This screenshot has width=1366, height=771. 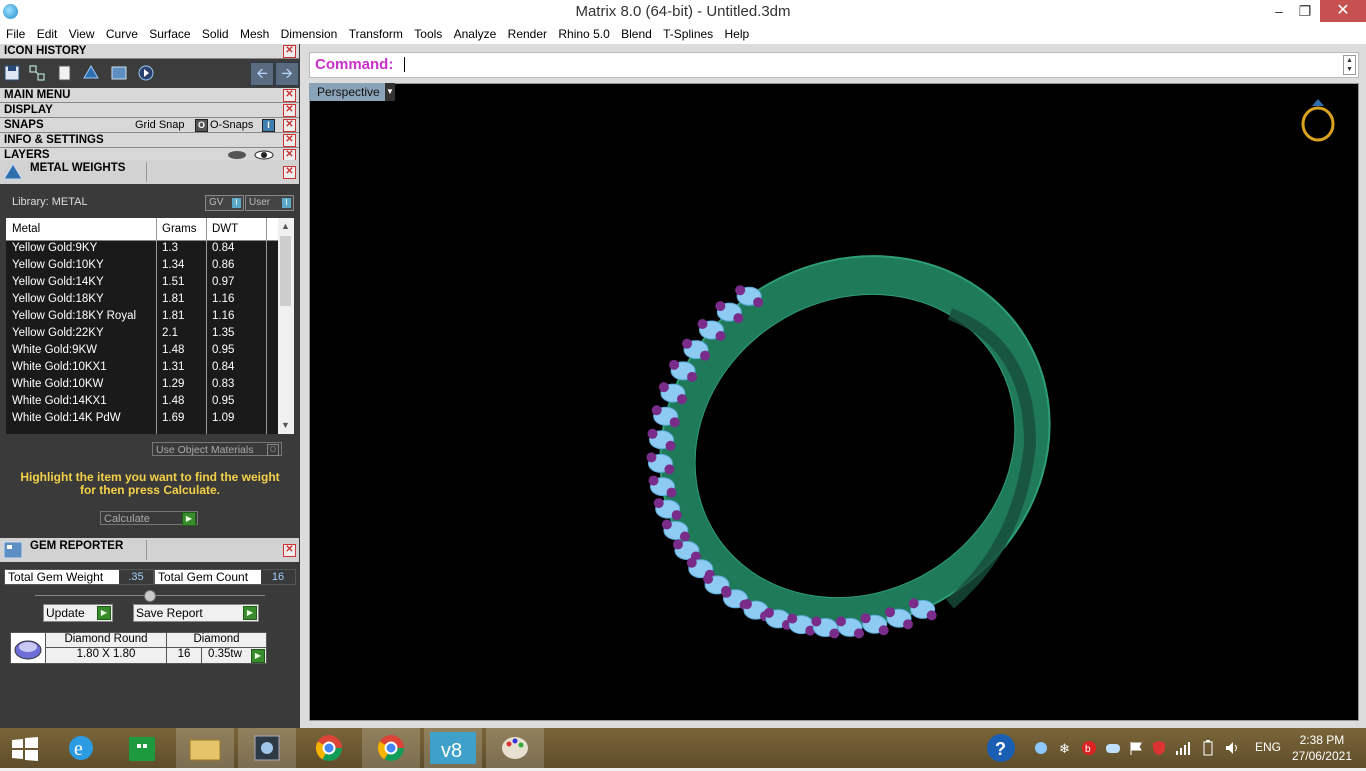 What do you see at coordinates (15, 34) in the screenshot?
I see `menu-file: File` at bounding box center [15, 34].